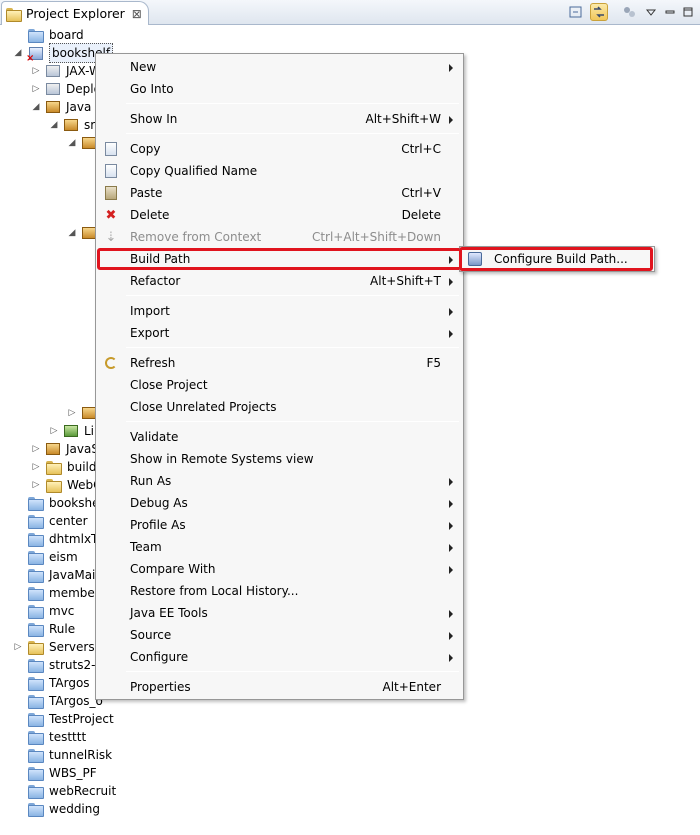 The width and height of the screenshot is (700, 835). I want to click on project-explorer-icon, so click(14, 14).